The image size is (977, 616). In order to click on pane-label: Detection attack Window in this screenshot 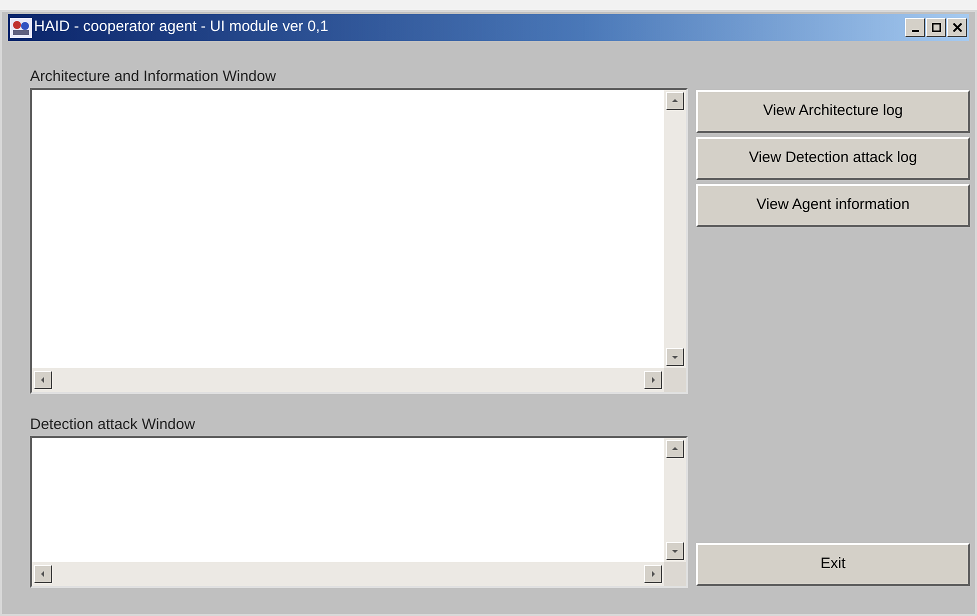, I will do `click(113, 425)`.